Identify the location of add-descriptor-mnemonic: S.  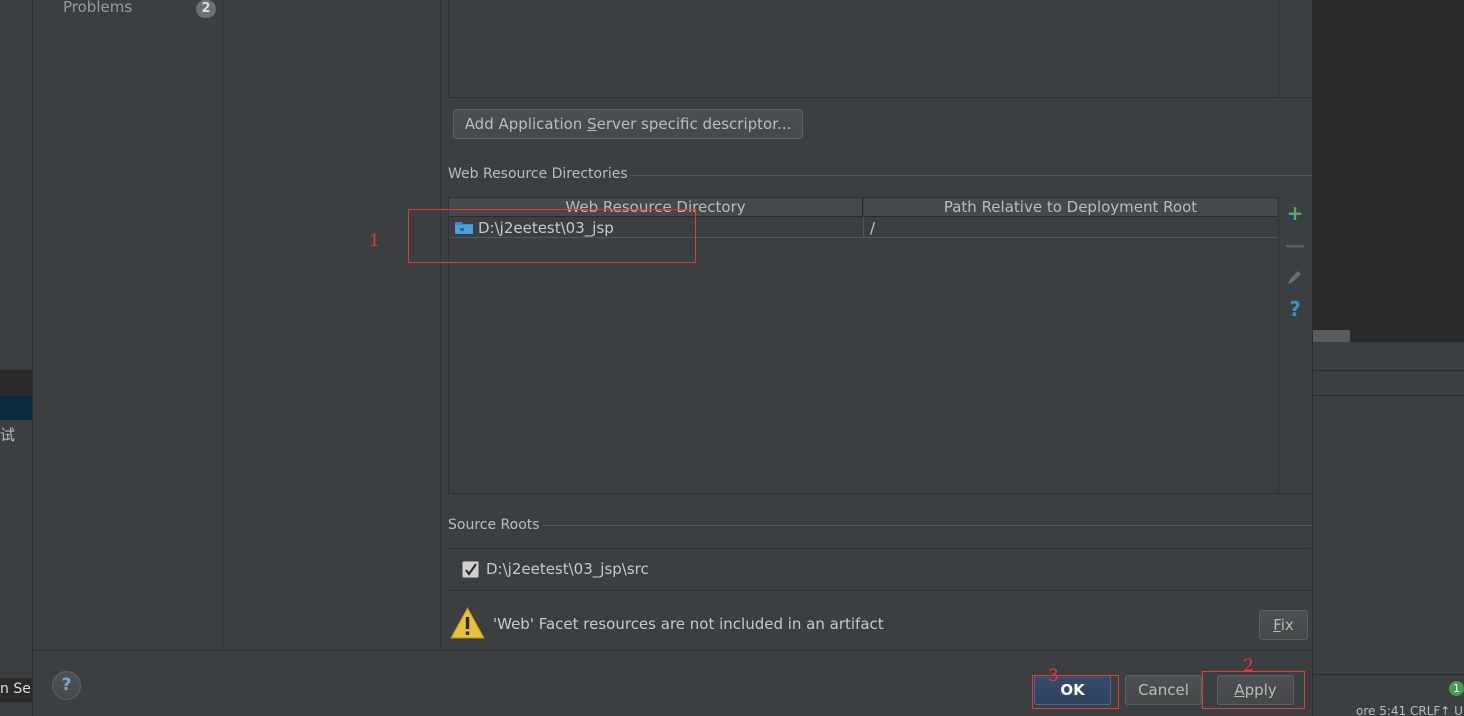
(592, 124).